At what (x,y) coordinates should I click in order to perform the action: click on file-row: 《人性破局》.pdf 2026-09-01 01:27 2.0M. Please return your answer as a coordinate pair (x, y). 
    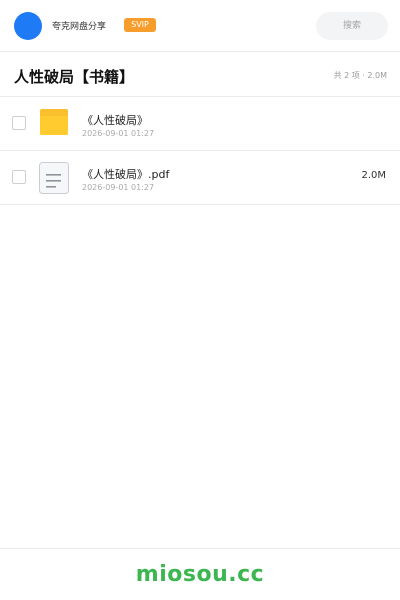
    Looking at the image, I should click on (200, 178).